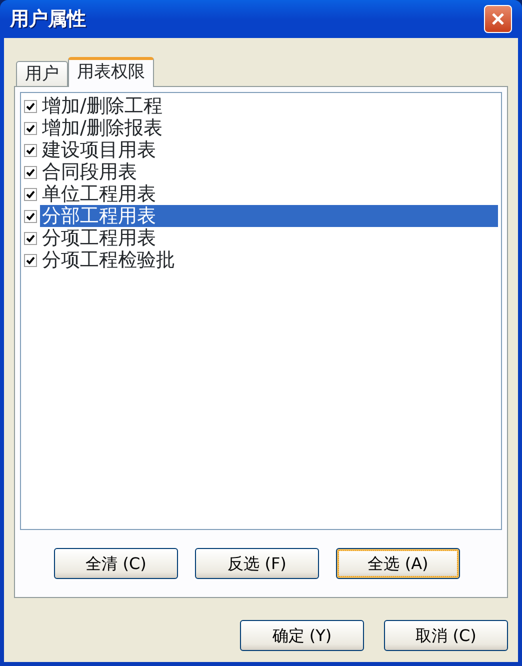  What do you see at coordinates (102, 106) in the screenshot?
I see `list-item: 增加/删除工程` at bounding box center [102, 106].